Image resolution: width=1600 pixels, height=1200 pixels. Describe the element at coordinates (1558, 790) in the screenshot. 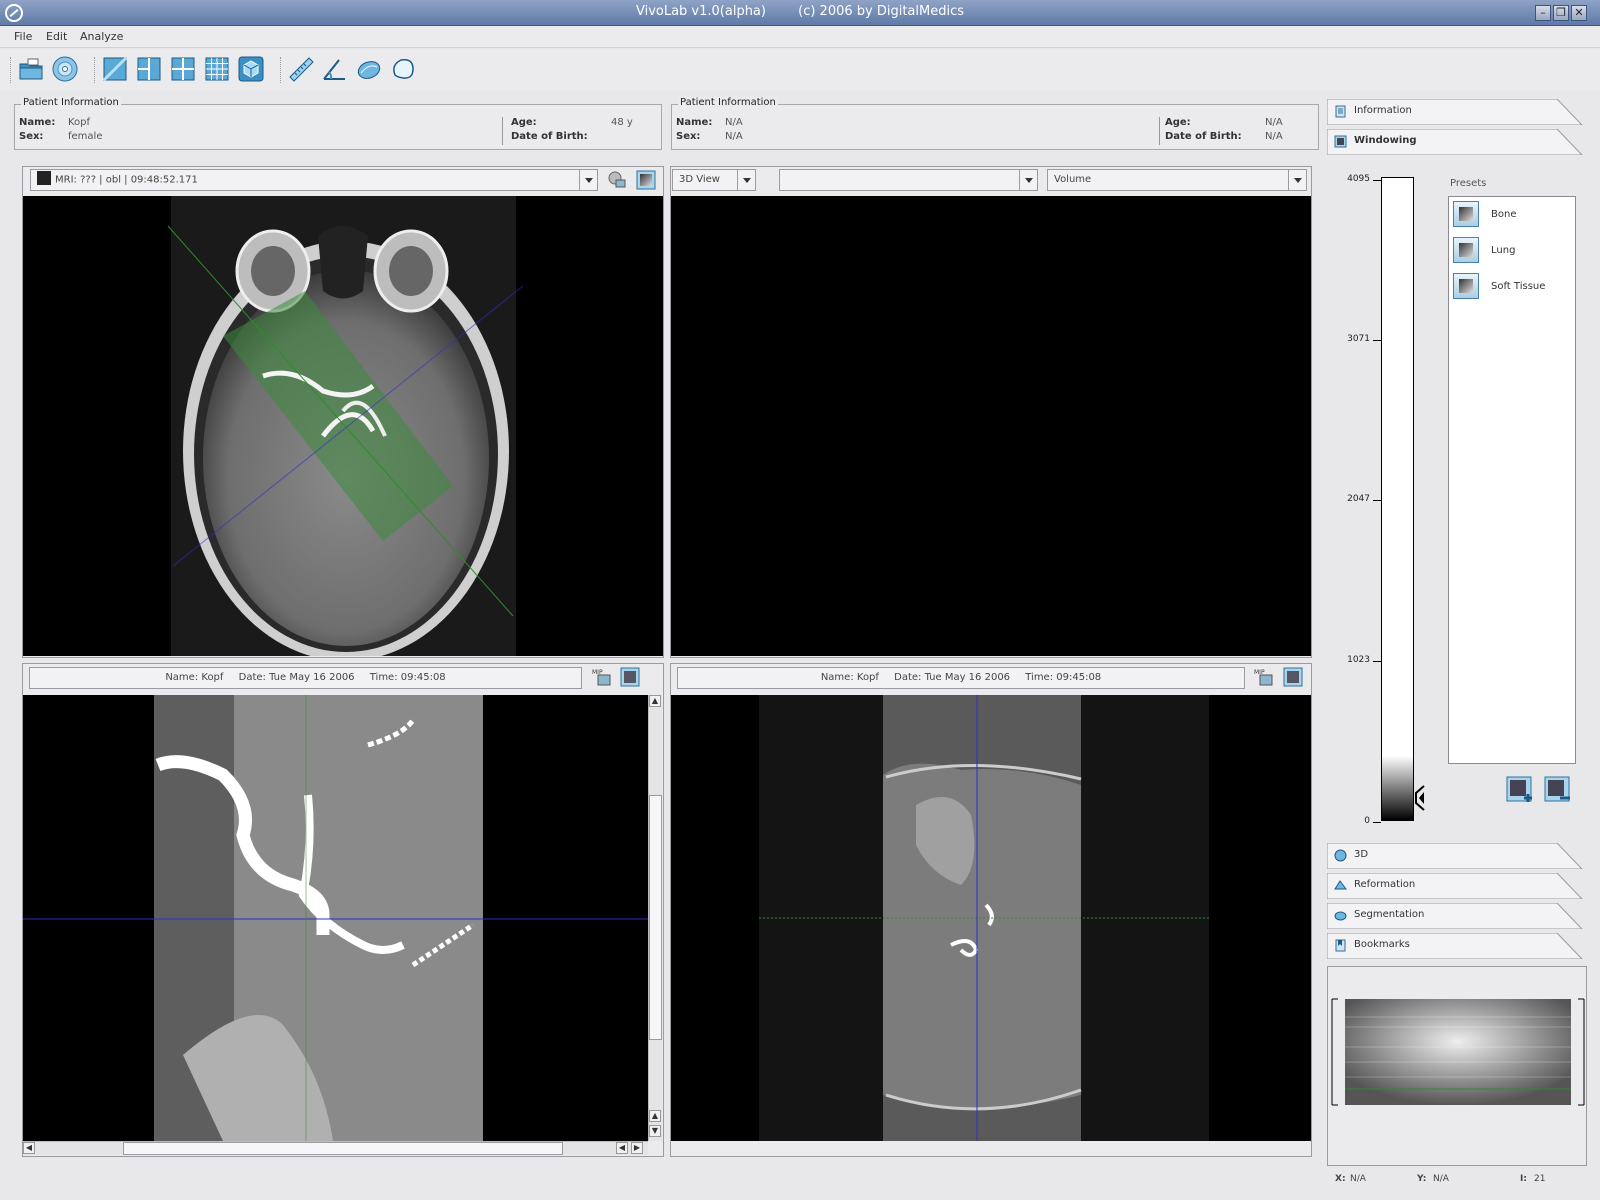

I see `remove-preset-icon` at that location.